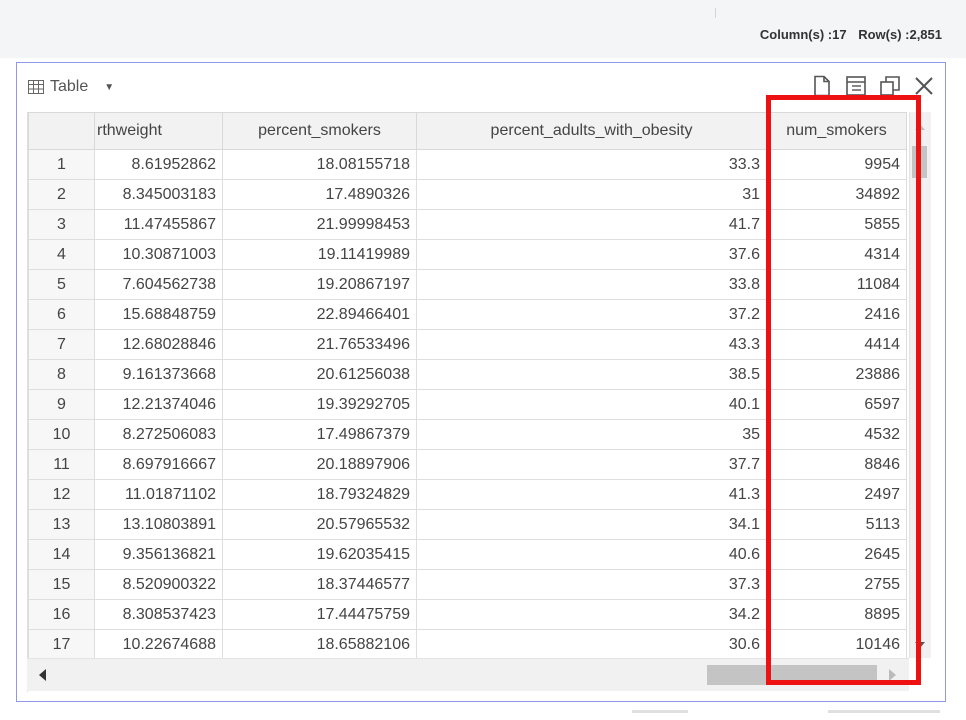 The image size is (966, 720). Describe the element at coordinates (319, 524) in the screenshot. I see `table-cell: 20.57965532` at that location.